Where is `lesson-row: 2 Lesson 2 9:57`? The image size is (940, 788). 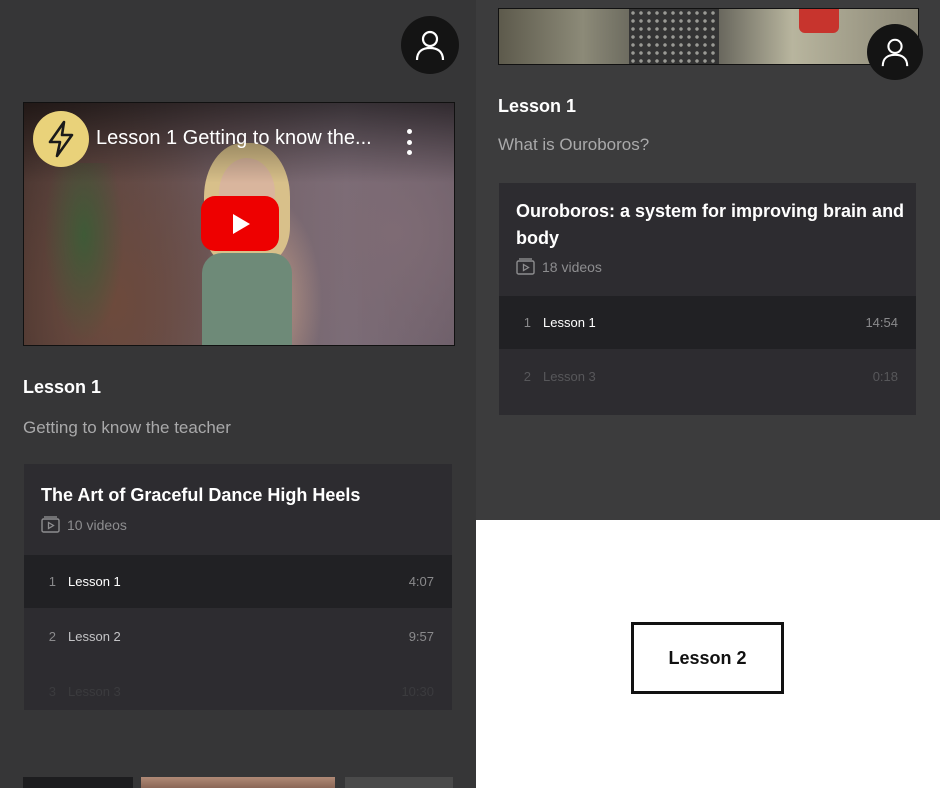
lesson-row: 2 Lesson 2 9:57 is located at coordinates (238, 636).